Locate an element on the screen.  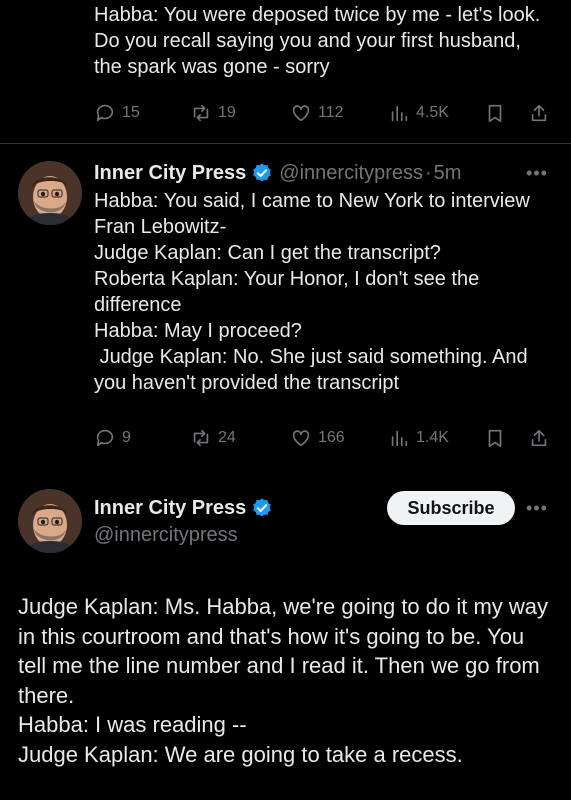
repost-count: 19 is located at coordinates (227, 112).